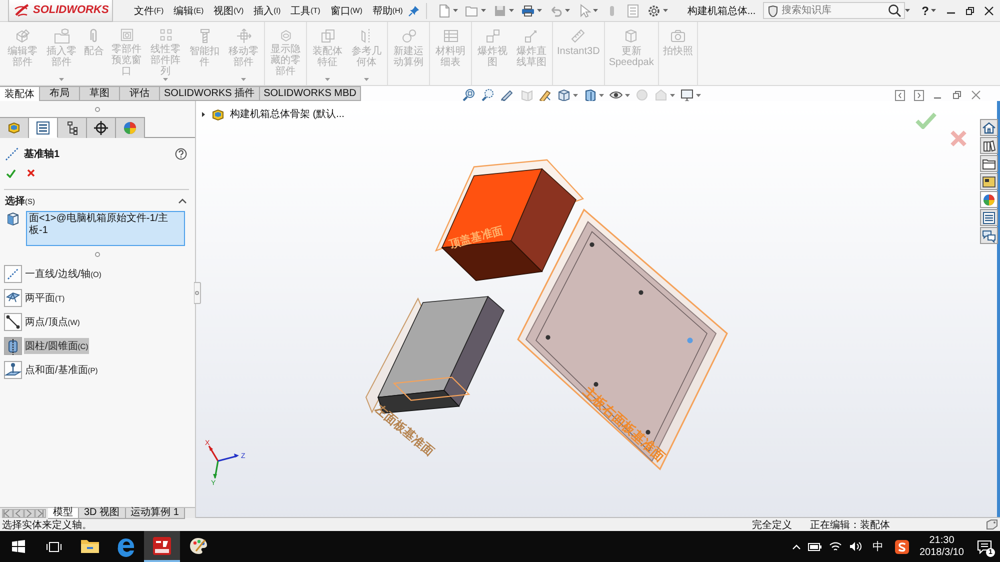  Describe the element at coordinates (855, 546) in the screenshot. I see `volume-icon` at that location.